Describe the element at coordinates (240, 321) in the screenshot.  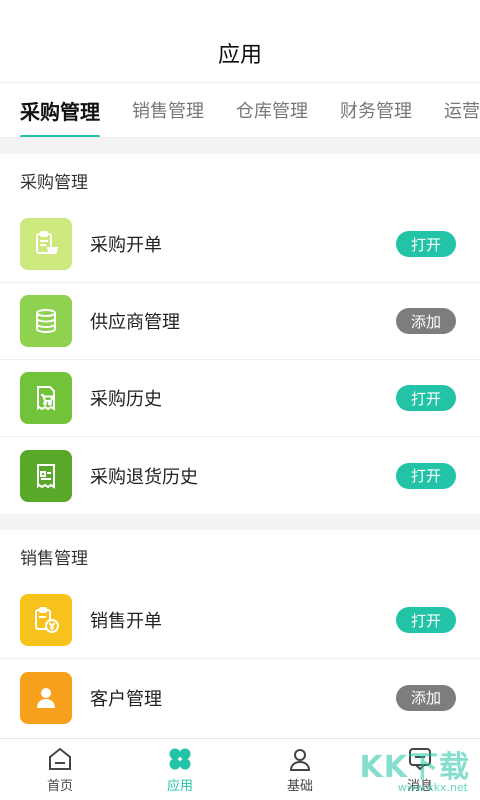
I see `list-item-supplier: 供应商管理 添加` at that location.